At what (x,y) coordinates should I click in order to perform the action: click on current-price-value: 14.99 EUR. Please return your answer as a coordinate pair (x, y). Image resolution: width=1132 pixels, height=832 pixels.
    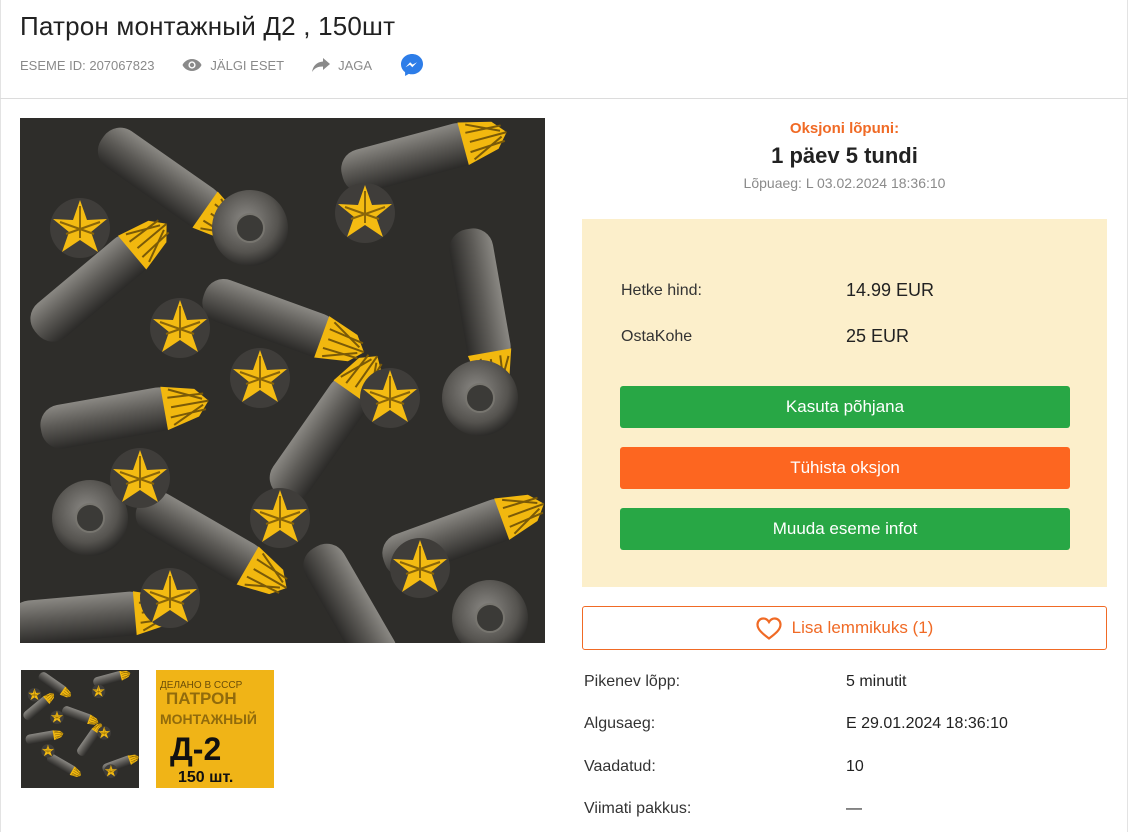
    Looking at the image, I should click on (890, 290).